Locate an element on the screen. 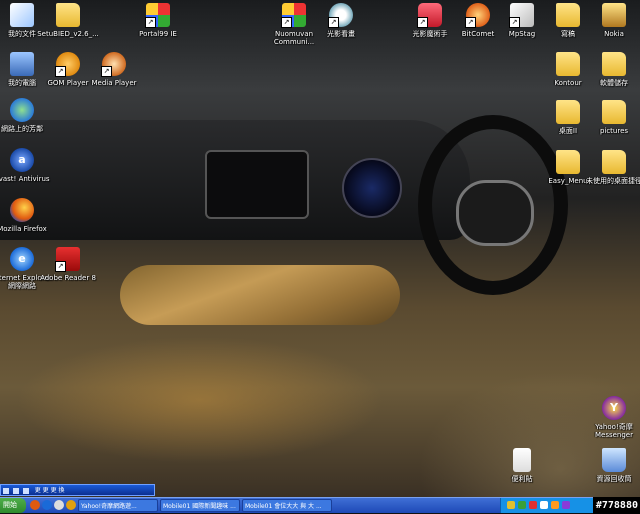  icon-label: Yahoo!奇摩 Messenger is located at coordinates (613, 431).